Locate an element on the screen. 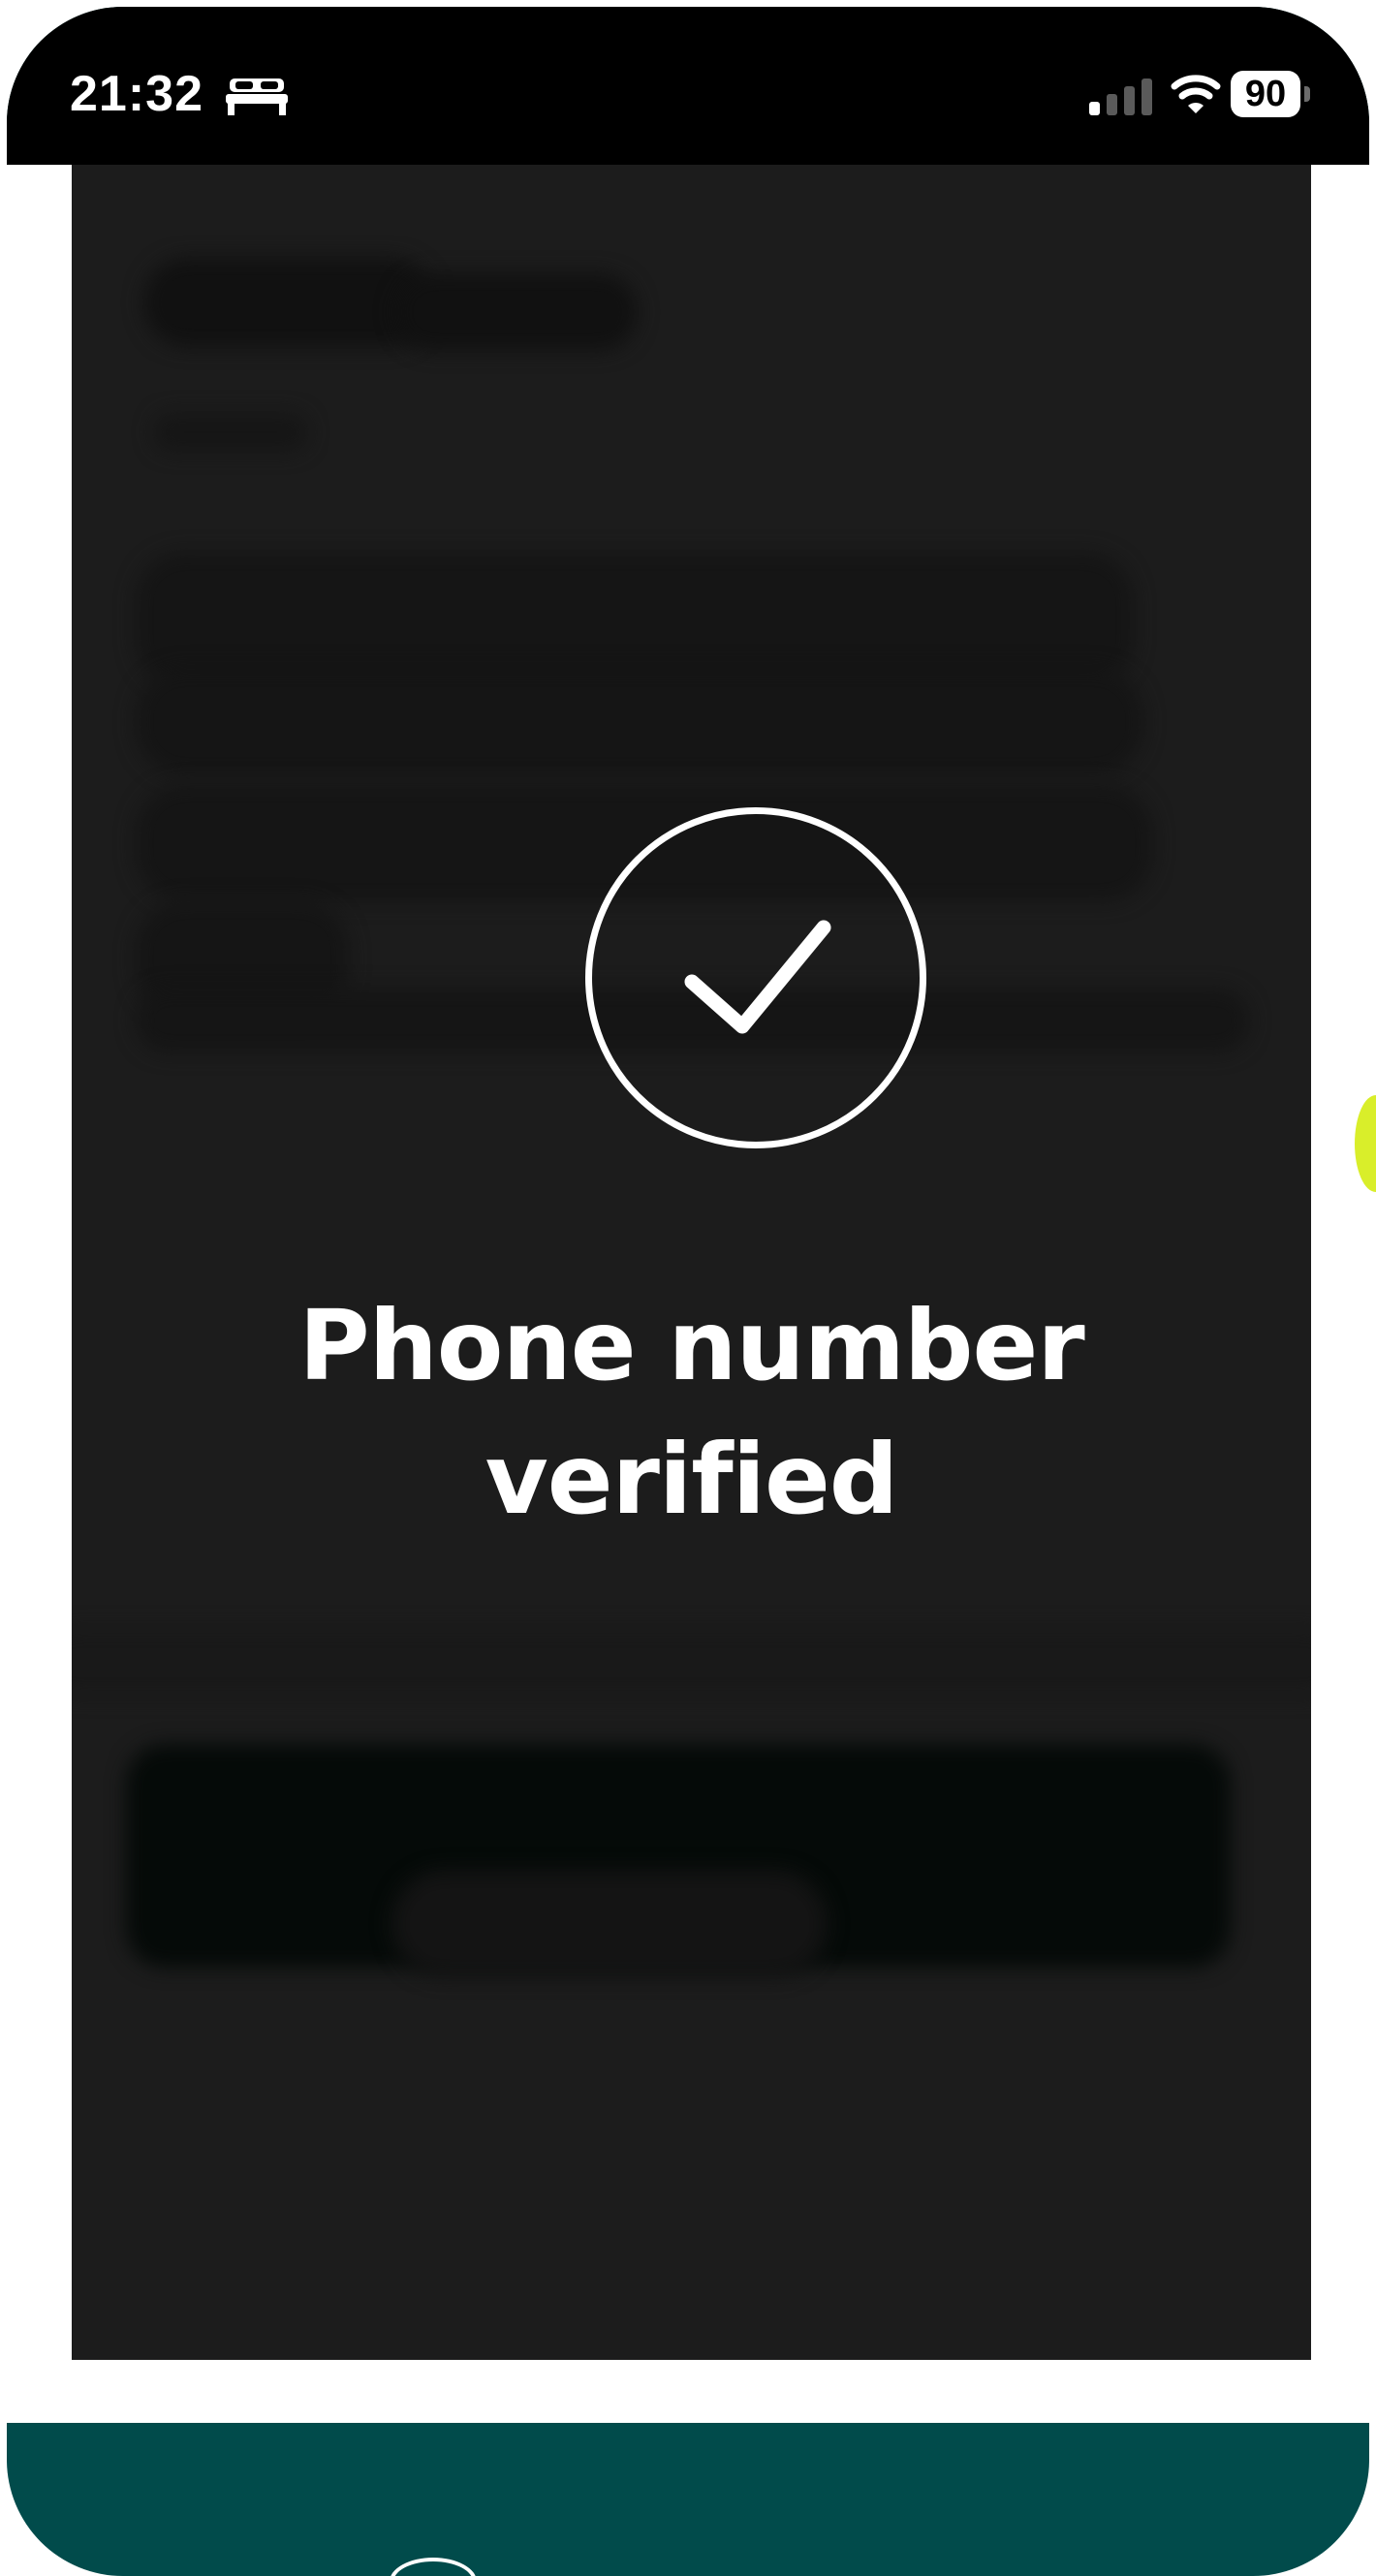 The height and width of the screenshot is (2576, 1376). wifi-icon is located at coordinates (1196, 94).